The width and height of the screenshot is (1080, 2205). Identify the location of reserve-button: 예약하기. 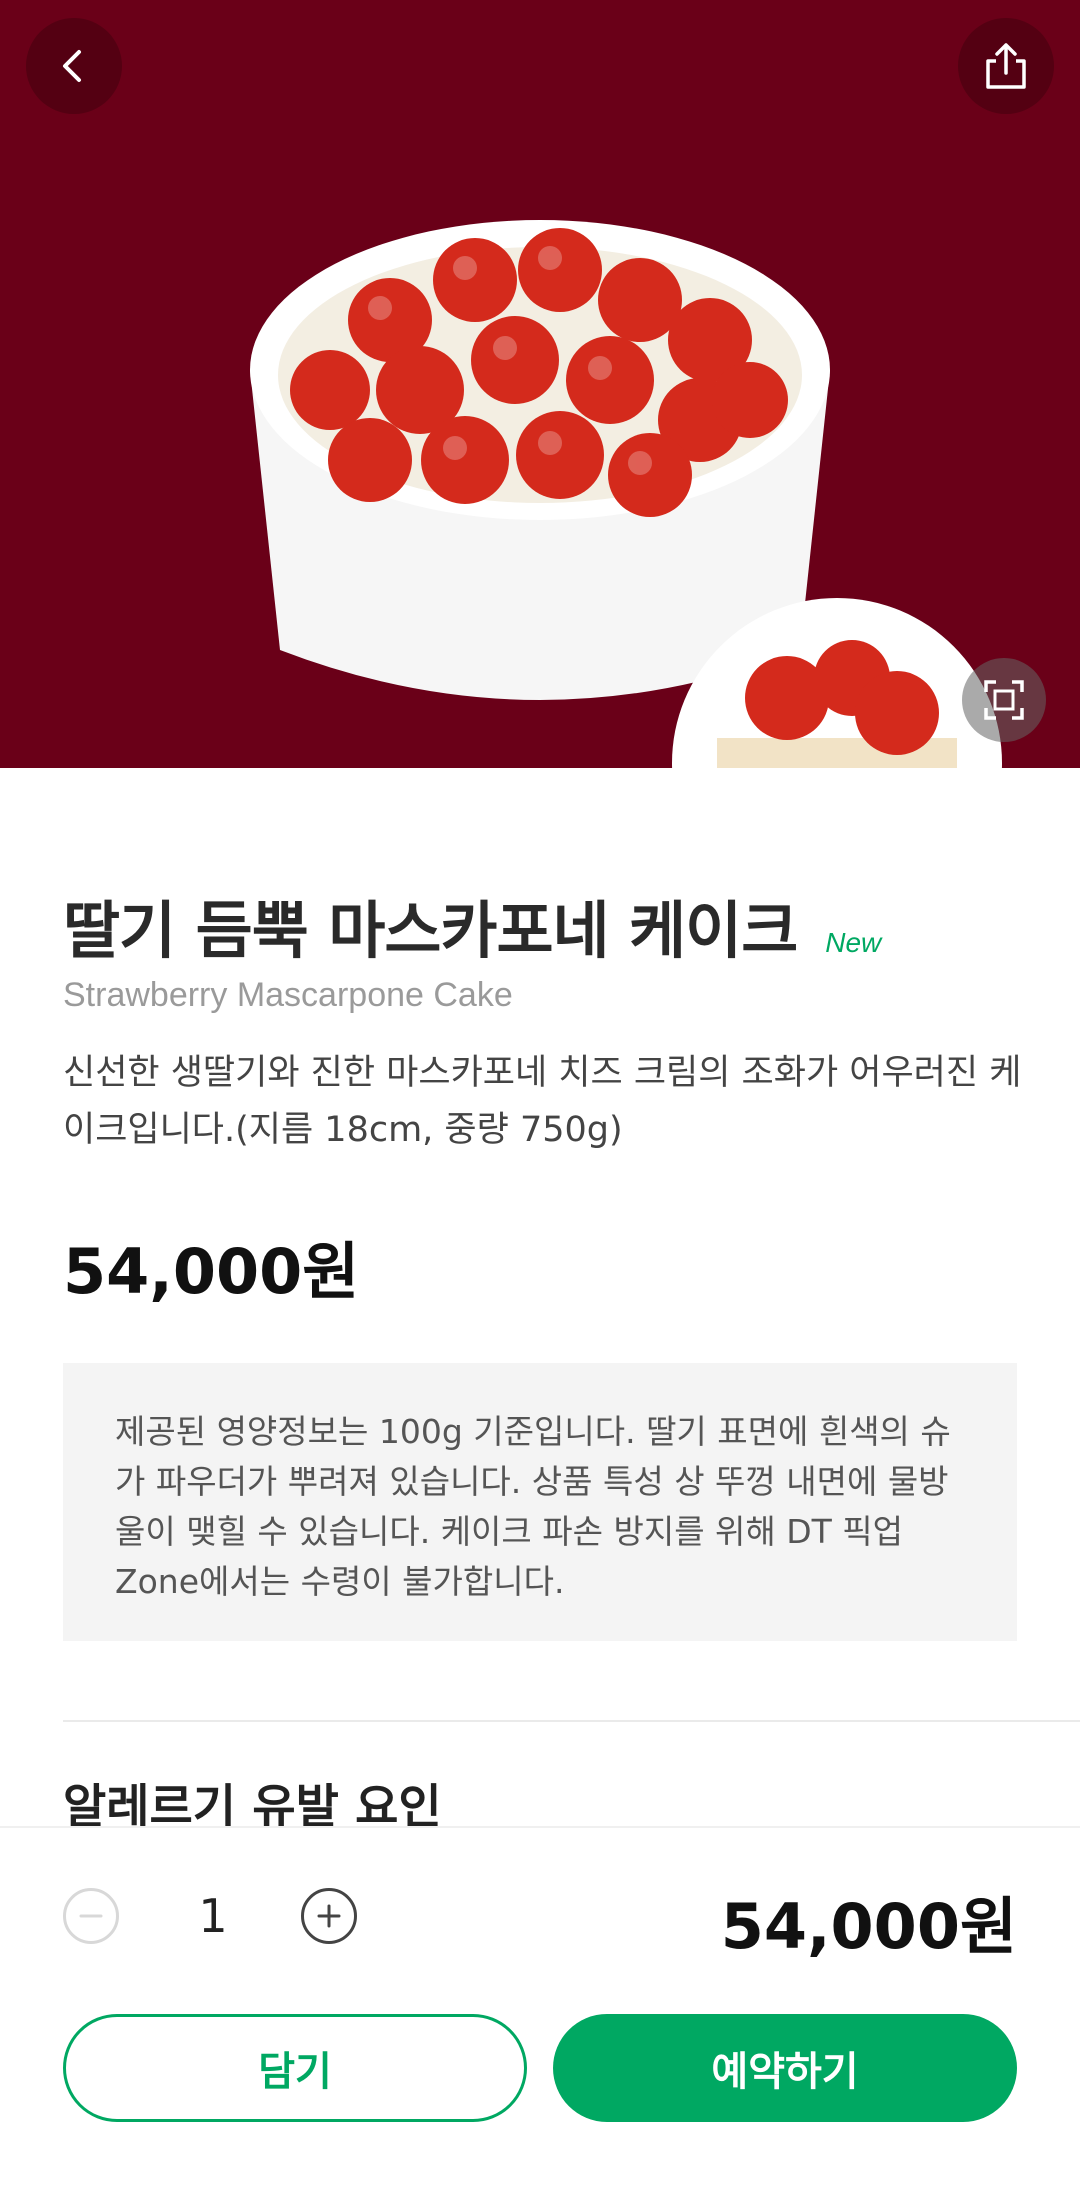
(785, 2068).